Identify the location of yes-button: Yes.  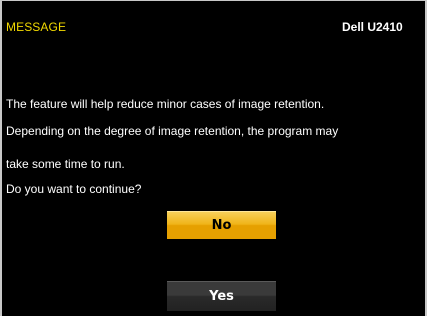
(221, 296).